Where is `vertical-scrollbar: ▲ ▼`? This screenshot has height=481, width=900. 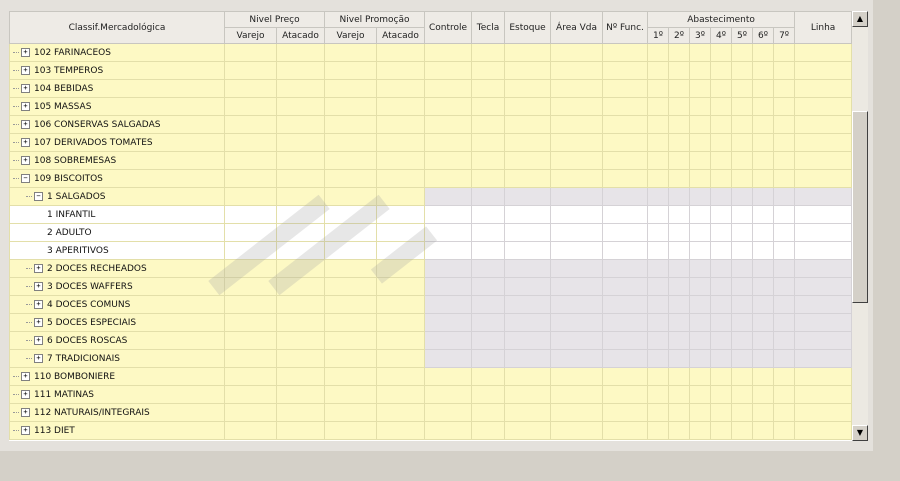
vertical-scrollbar: ▲ ▼ is located at coordinates (860, 226).